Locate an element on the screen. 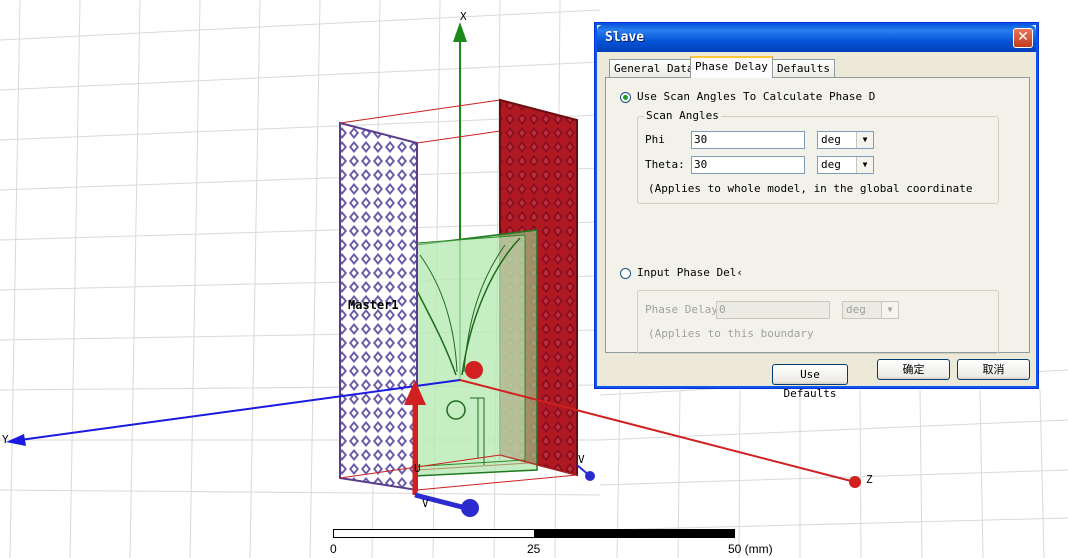 The image size is (1068, 558). theta-unit-value: deg is located at coordinates (831, 164).